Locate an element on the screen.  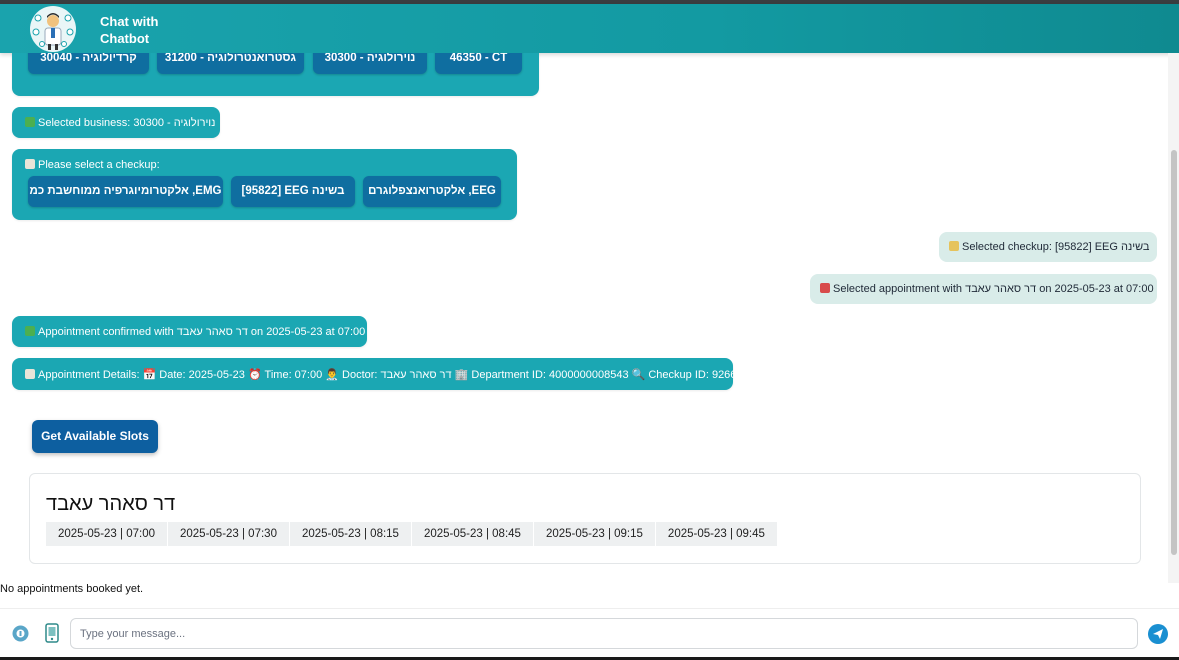
checkup-button-emg: אלקטרומיוגרפיה ממוחשבת כמ ,EMG is located at coordinates (125, 191).